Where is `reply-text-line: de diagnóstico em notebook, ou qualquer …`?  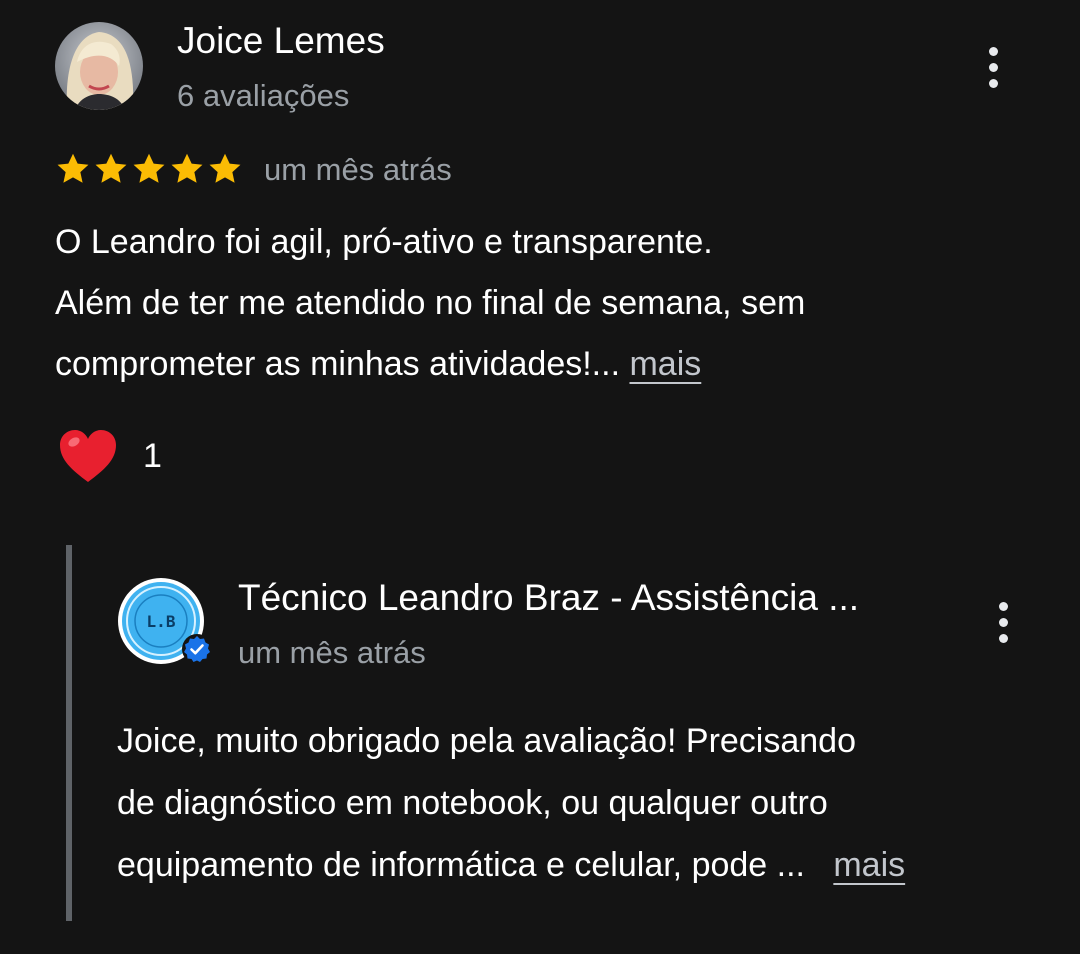 reply-text-line: de diagnóstico em notebook, ou qualquer … is located at coordinates (472, 803).